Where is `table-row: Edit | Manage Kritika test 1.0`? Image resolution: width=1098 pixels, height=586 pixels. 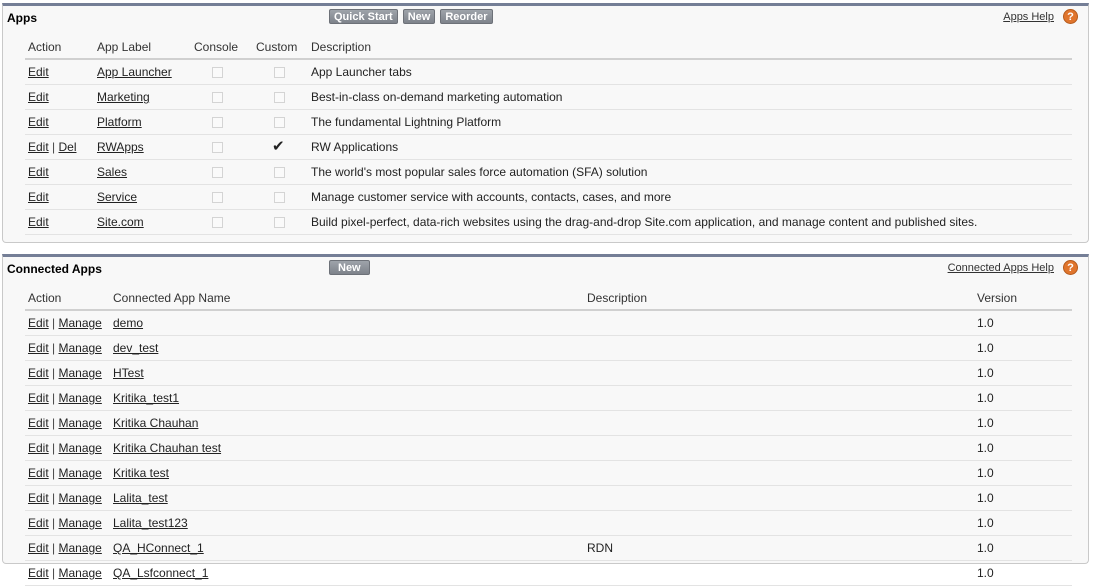
table-row: Edit | Manage Kritika test 1.0 is located at coordinates (548, 473).